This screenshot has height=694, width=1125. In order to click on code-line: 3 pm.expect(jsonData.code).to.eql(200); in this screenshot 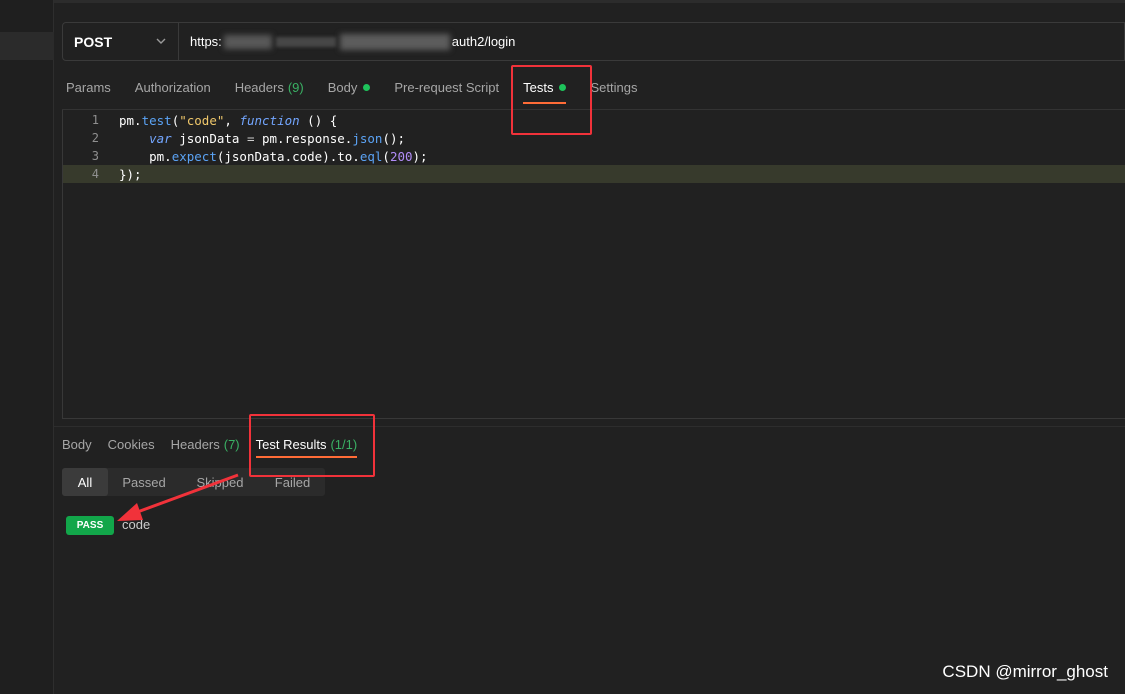, I will do `click(594, 156)`.